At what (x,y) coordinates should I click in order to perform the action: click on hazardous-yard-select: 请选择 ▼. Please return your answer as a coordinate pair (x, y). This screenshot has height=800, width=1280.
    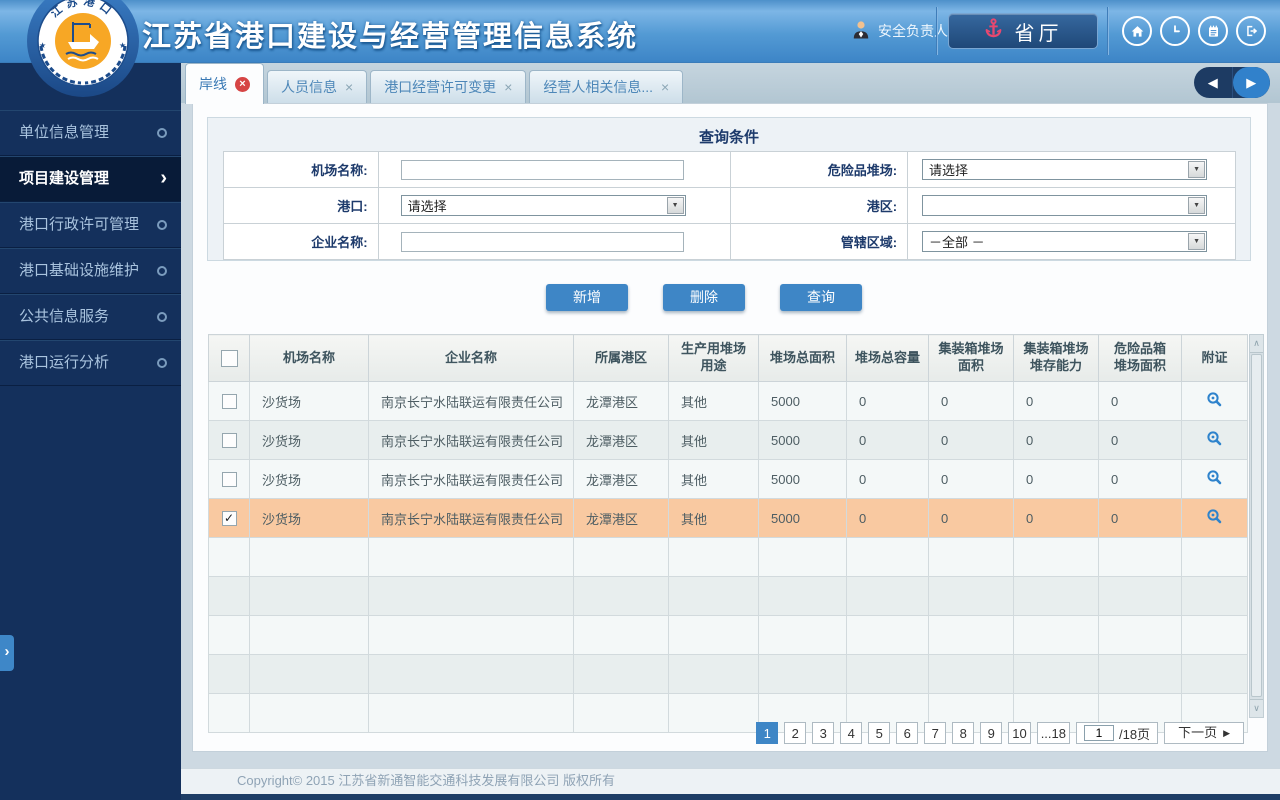
    Looking at the image, I should click on (1065, 169).